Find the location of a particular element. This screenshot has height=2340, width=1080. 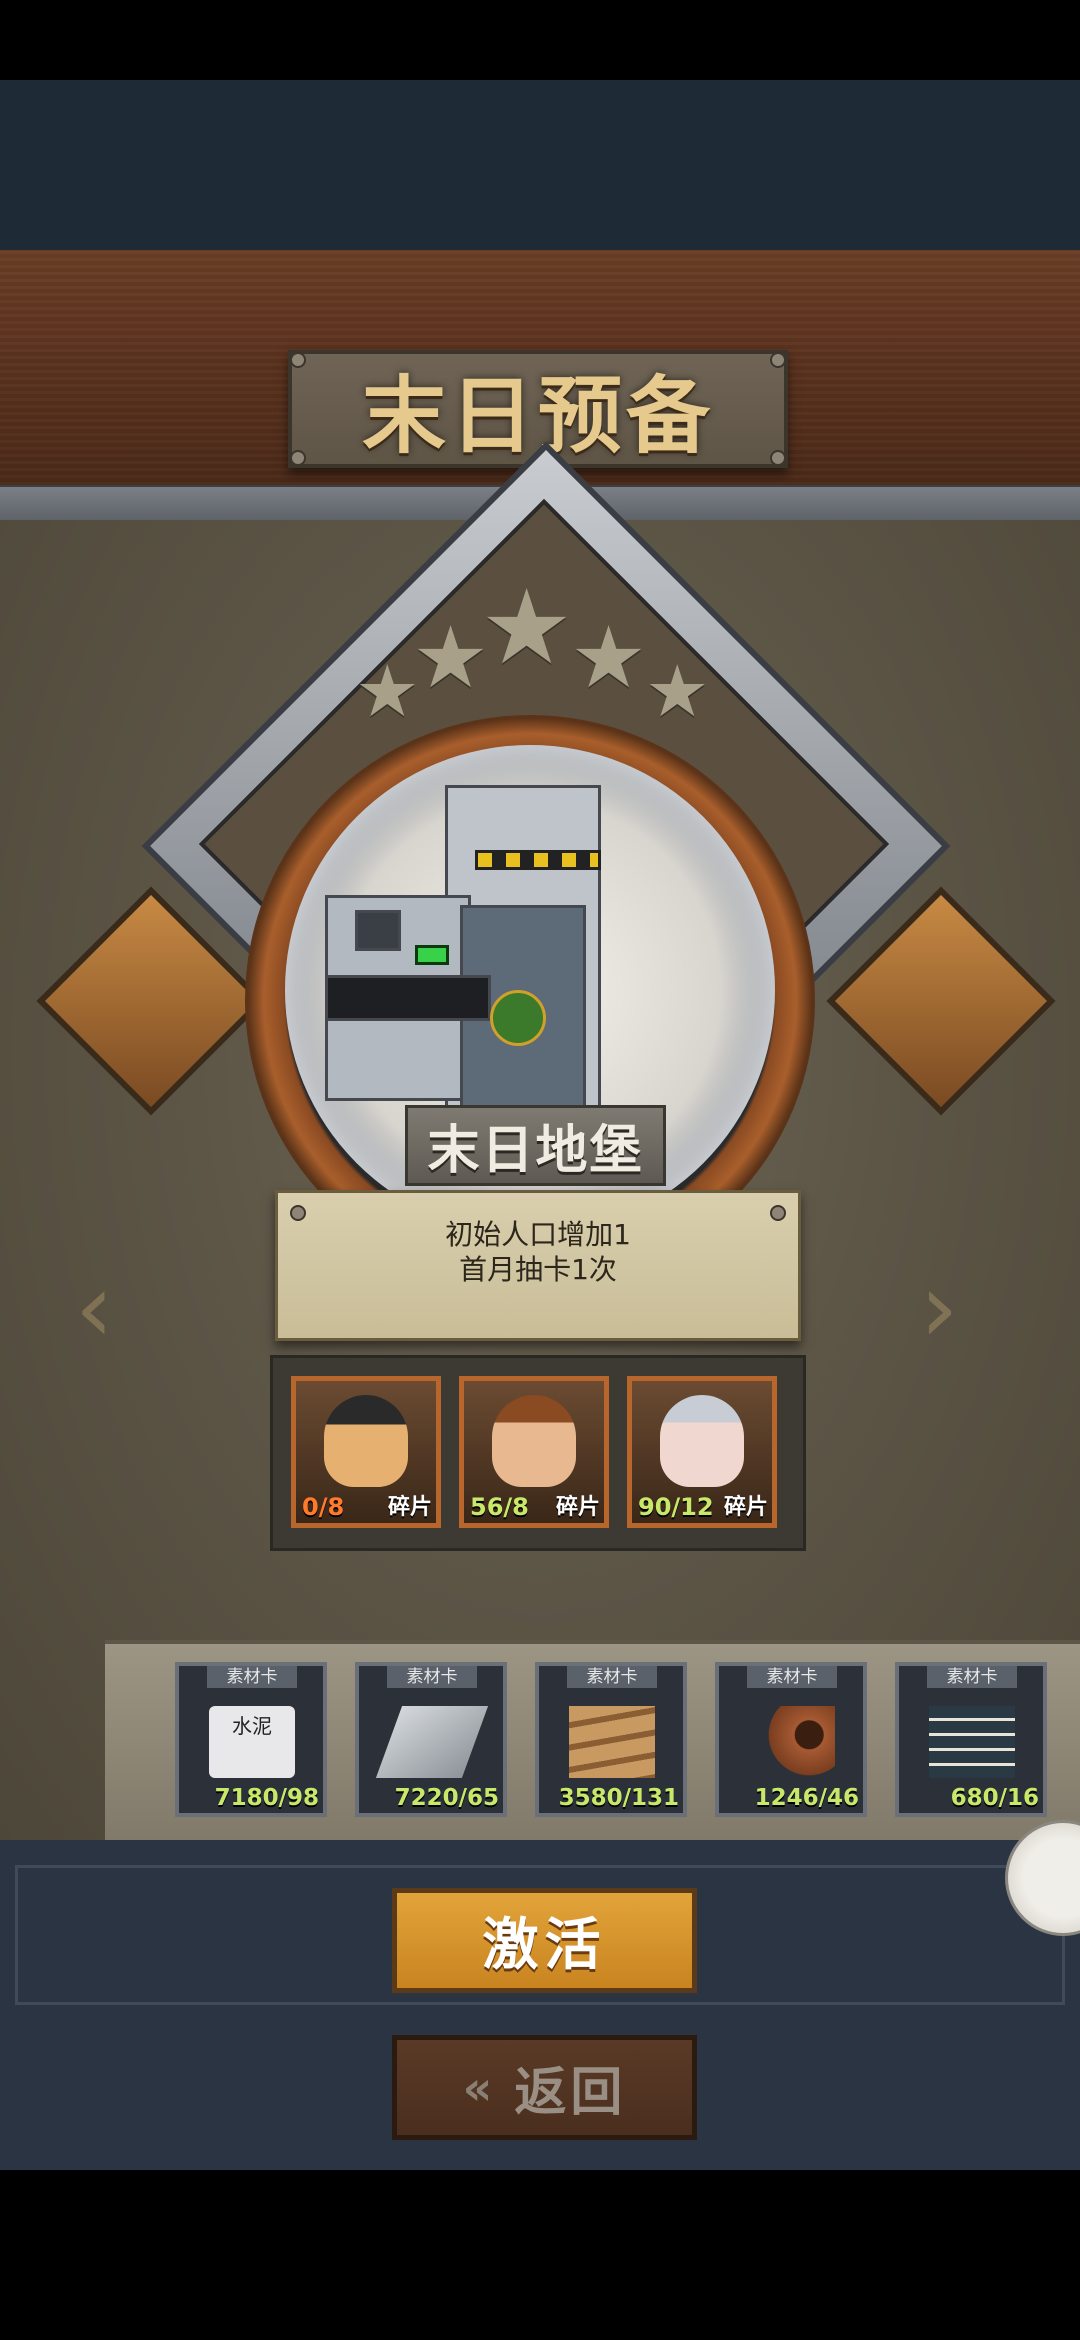

steel-plate-icon is located at coordinates (432, 1742).